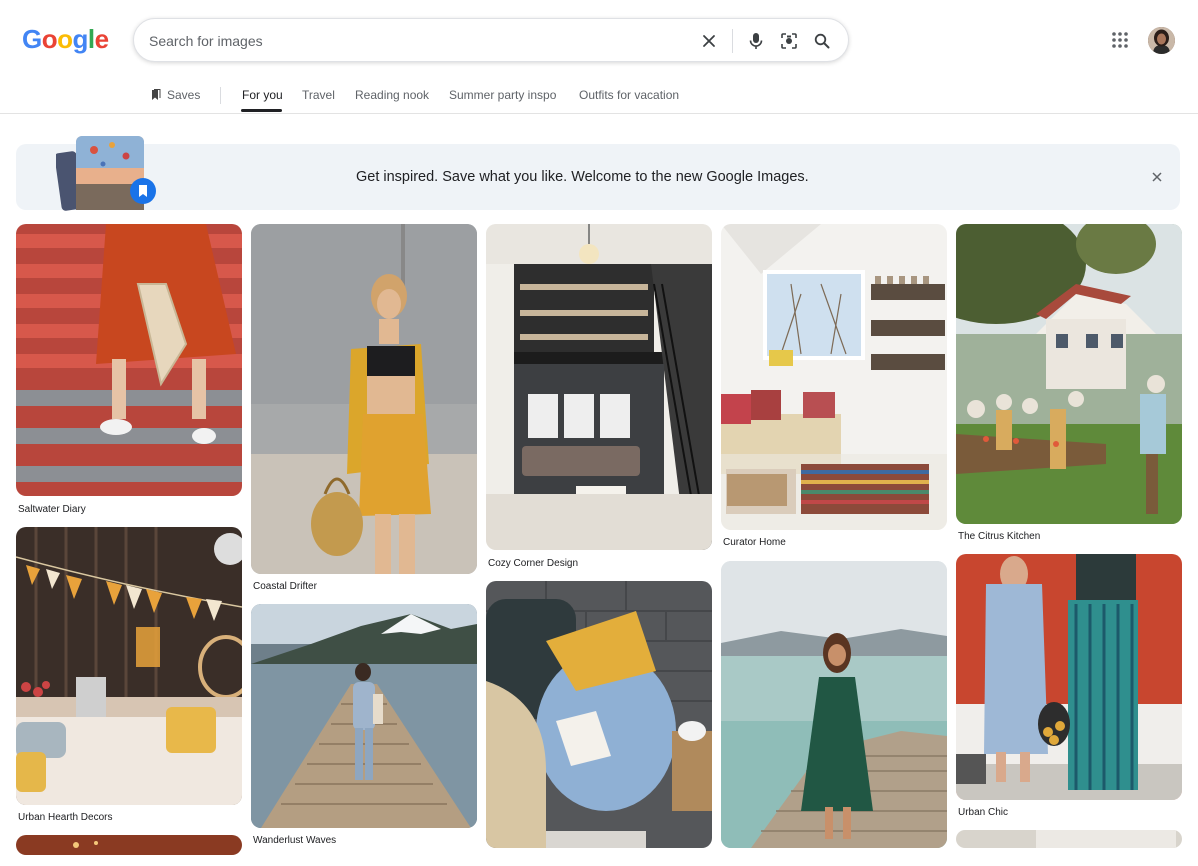  I want to click on logo-letter: e, so click(101, 39).